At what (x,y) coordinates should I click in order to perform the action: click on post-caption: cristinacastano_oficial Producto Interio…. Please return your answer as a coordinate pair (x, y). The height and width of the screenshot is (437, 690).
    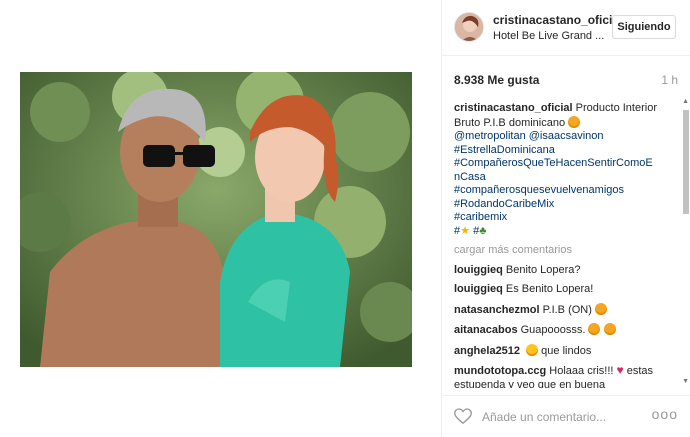
    Looking at the image, I should click on (567, 170).